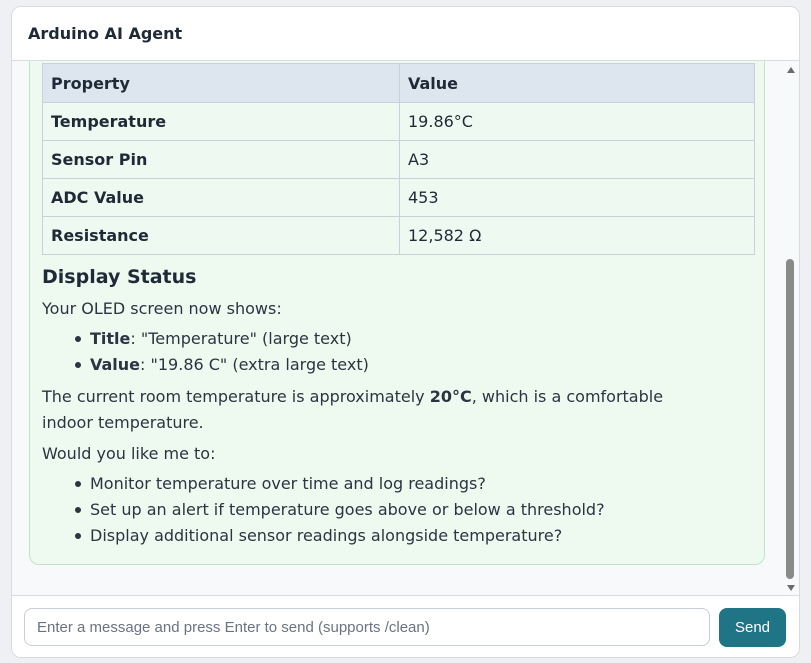 The width and height of the screenshot is (811, 663). I want to click on display-status-intro: Your OLED screen now shows:, so click(162, 308).